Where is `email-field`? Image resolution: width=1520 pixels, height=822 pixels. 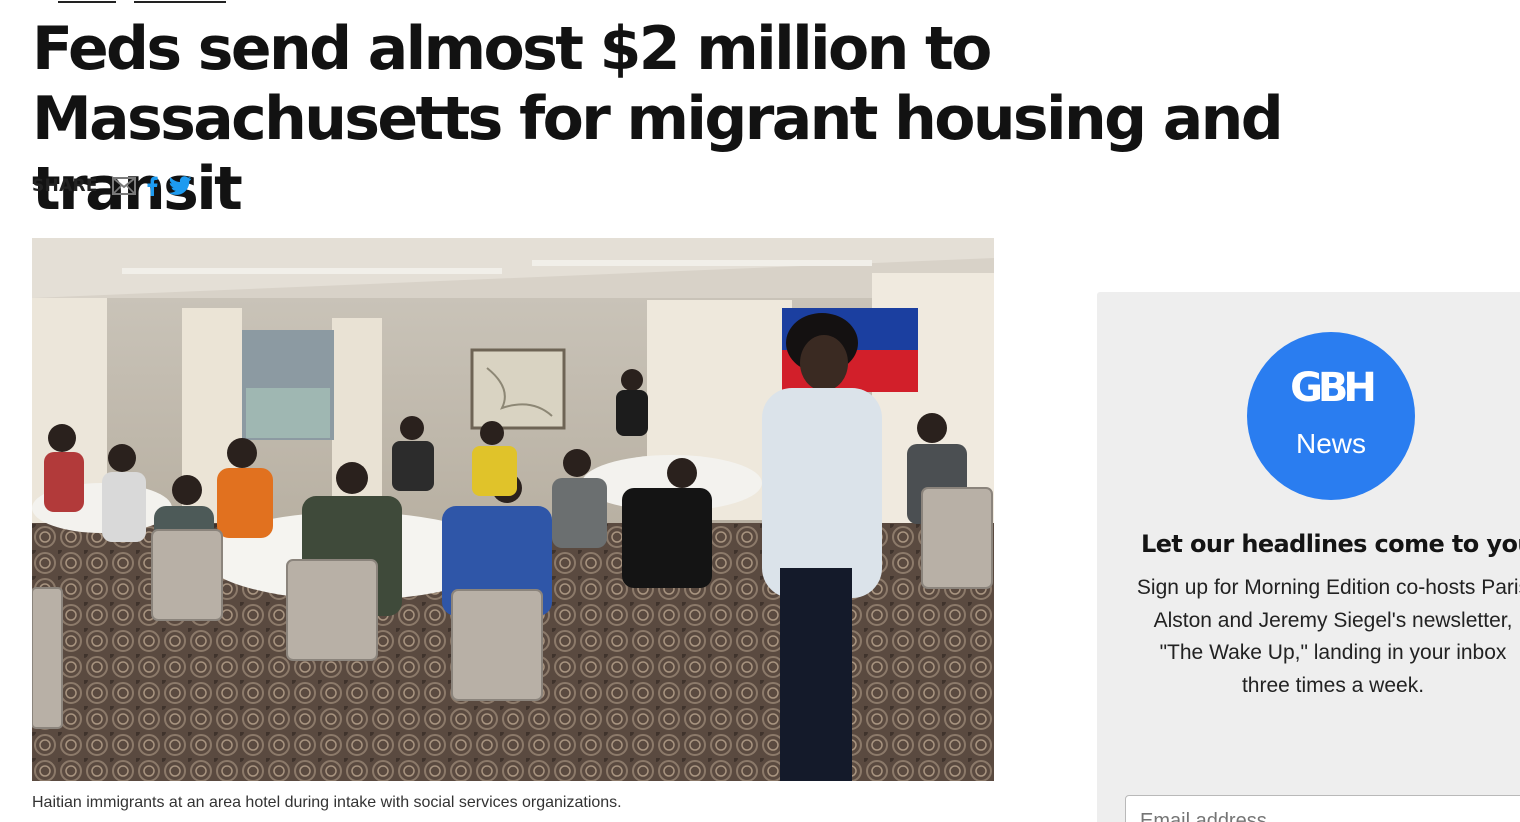
email-field is located at coordinates (1322, 808).